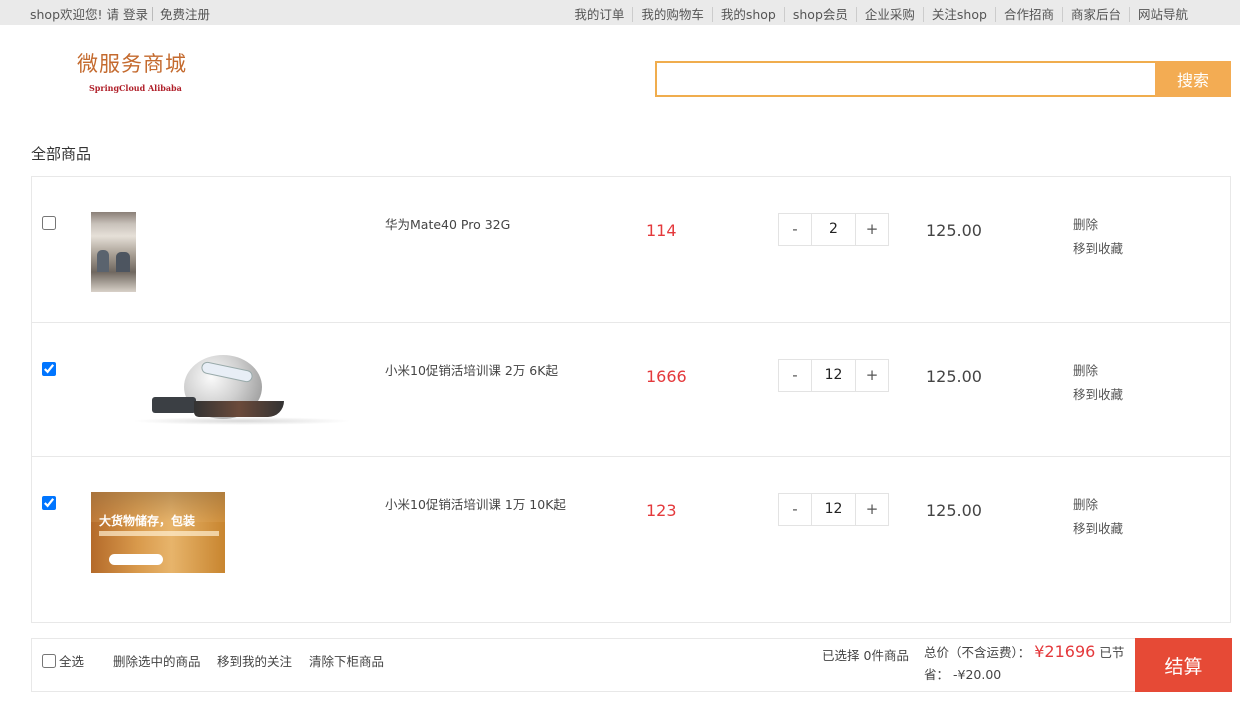 The height and width of the screenshot is (707, 1240). What do you see at coordinates (61, 154) in the screenshot?
I see `section-title: 全部商品` at bounding box center [61, 154].